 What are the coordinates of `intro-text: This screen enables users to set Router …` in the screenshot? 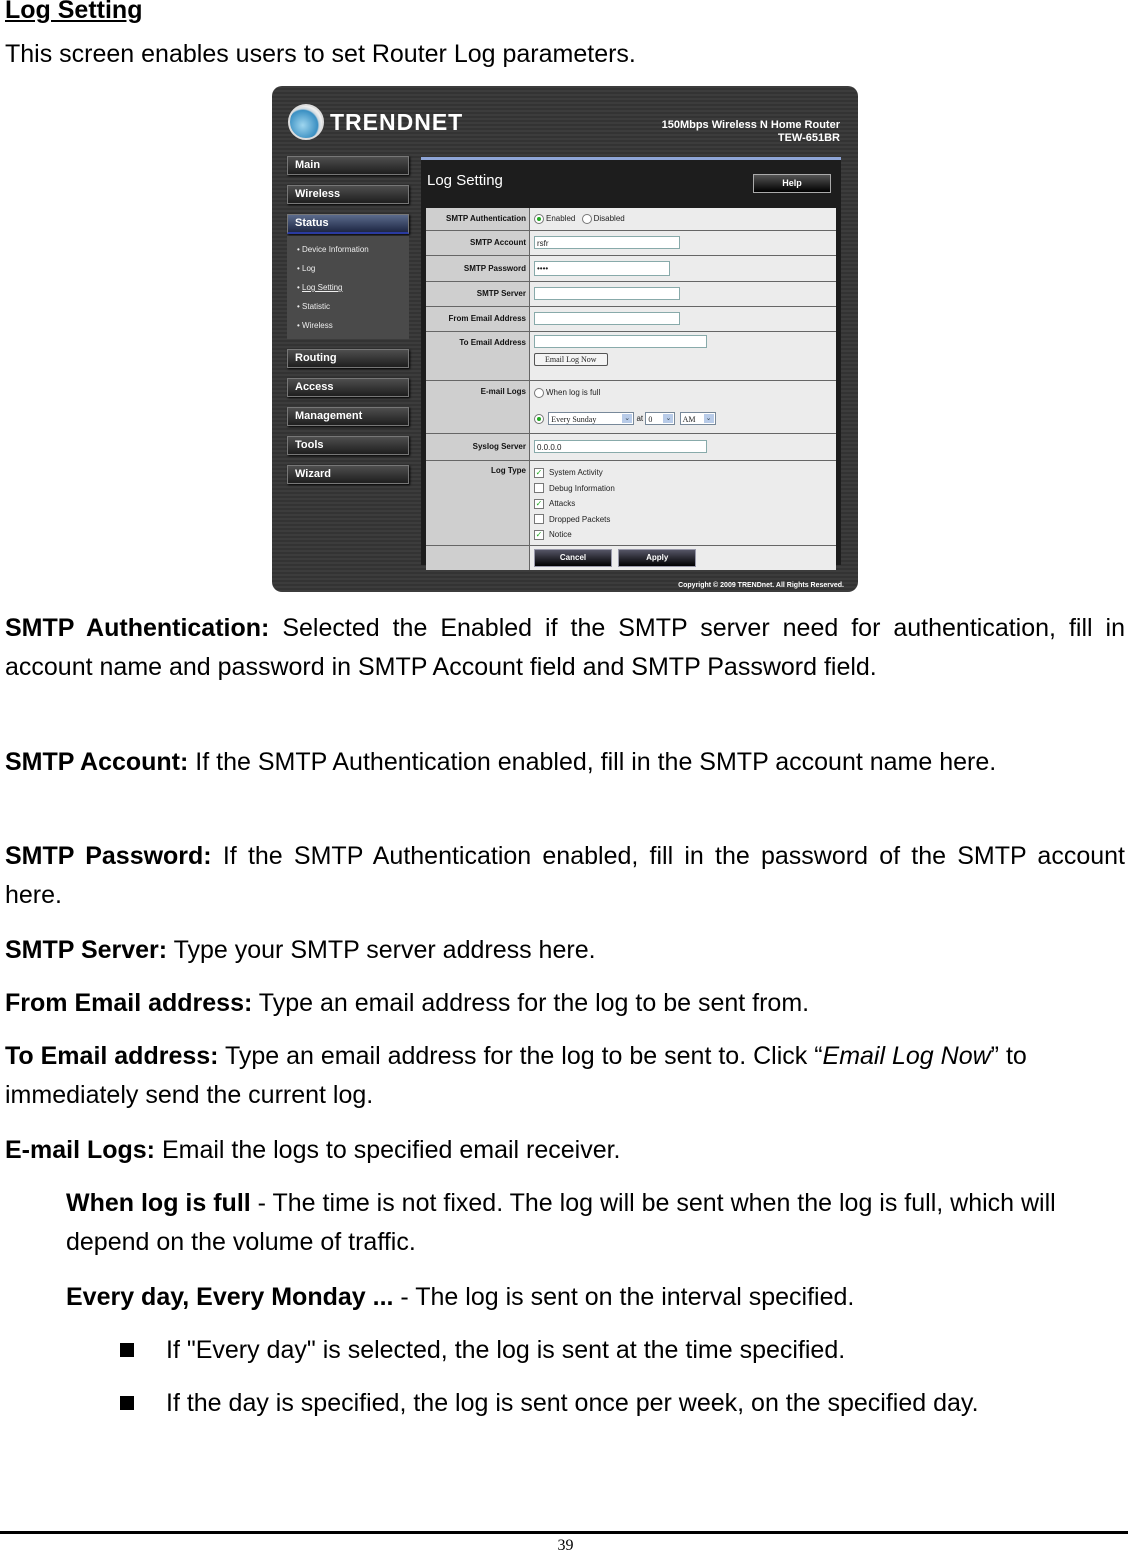 It's located at (320, 54).